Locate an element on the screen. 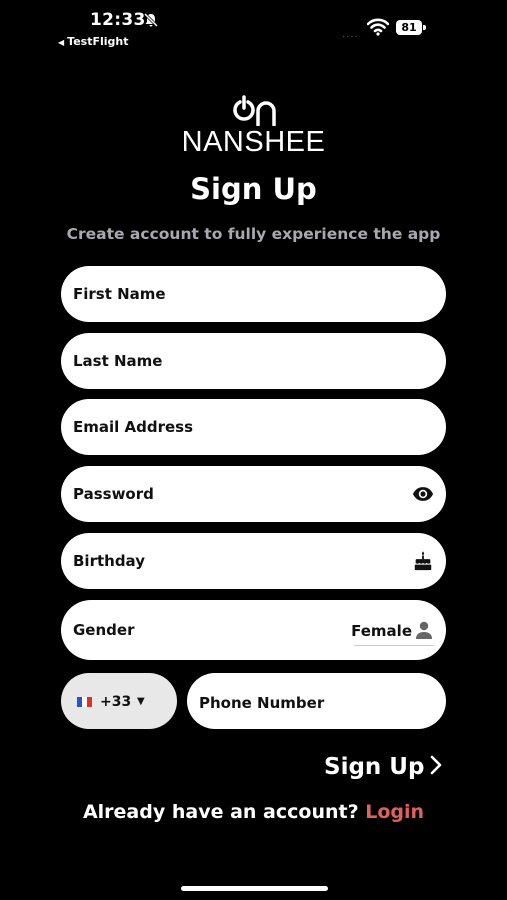 The image size is (507, 900). wifi-icon is located at coordinates (378, 27).